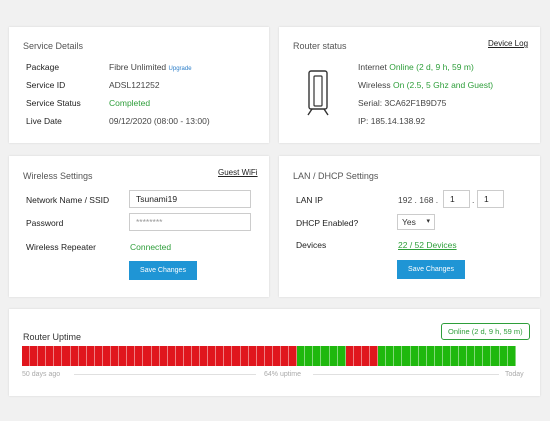 This screenshot has height=421, width=550. I want to click on lan-ip-label: LAN IP, so click(309, 200).